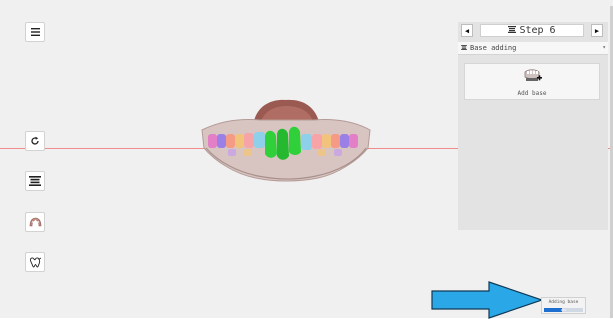 Image resolution: width=613 pixels, height=319 pixels. Describe the element at coordinates (604, 47) in the screenshot. I see `chevron-down-icon: ▾` at that location.